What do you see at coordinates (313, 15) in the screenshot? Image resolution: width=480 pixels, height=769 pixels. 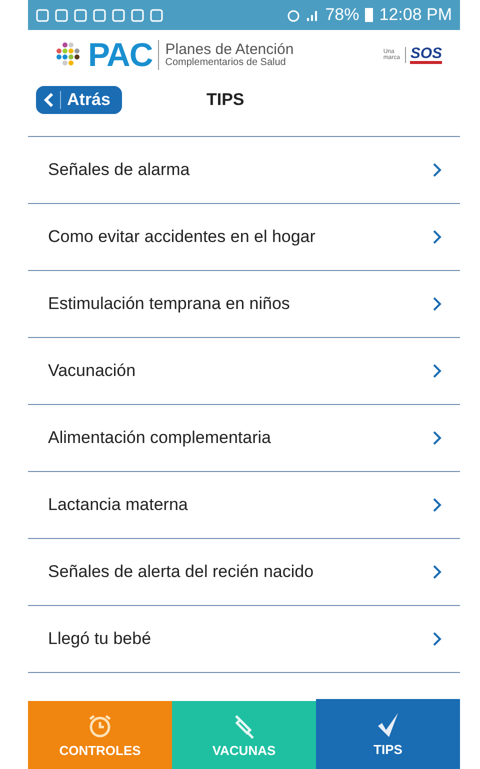 I see `signal-icon` at bounding box center [313, 15].